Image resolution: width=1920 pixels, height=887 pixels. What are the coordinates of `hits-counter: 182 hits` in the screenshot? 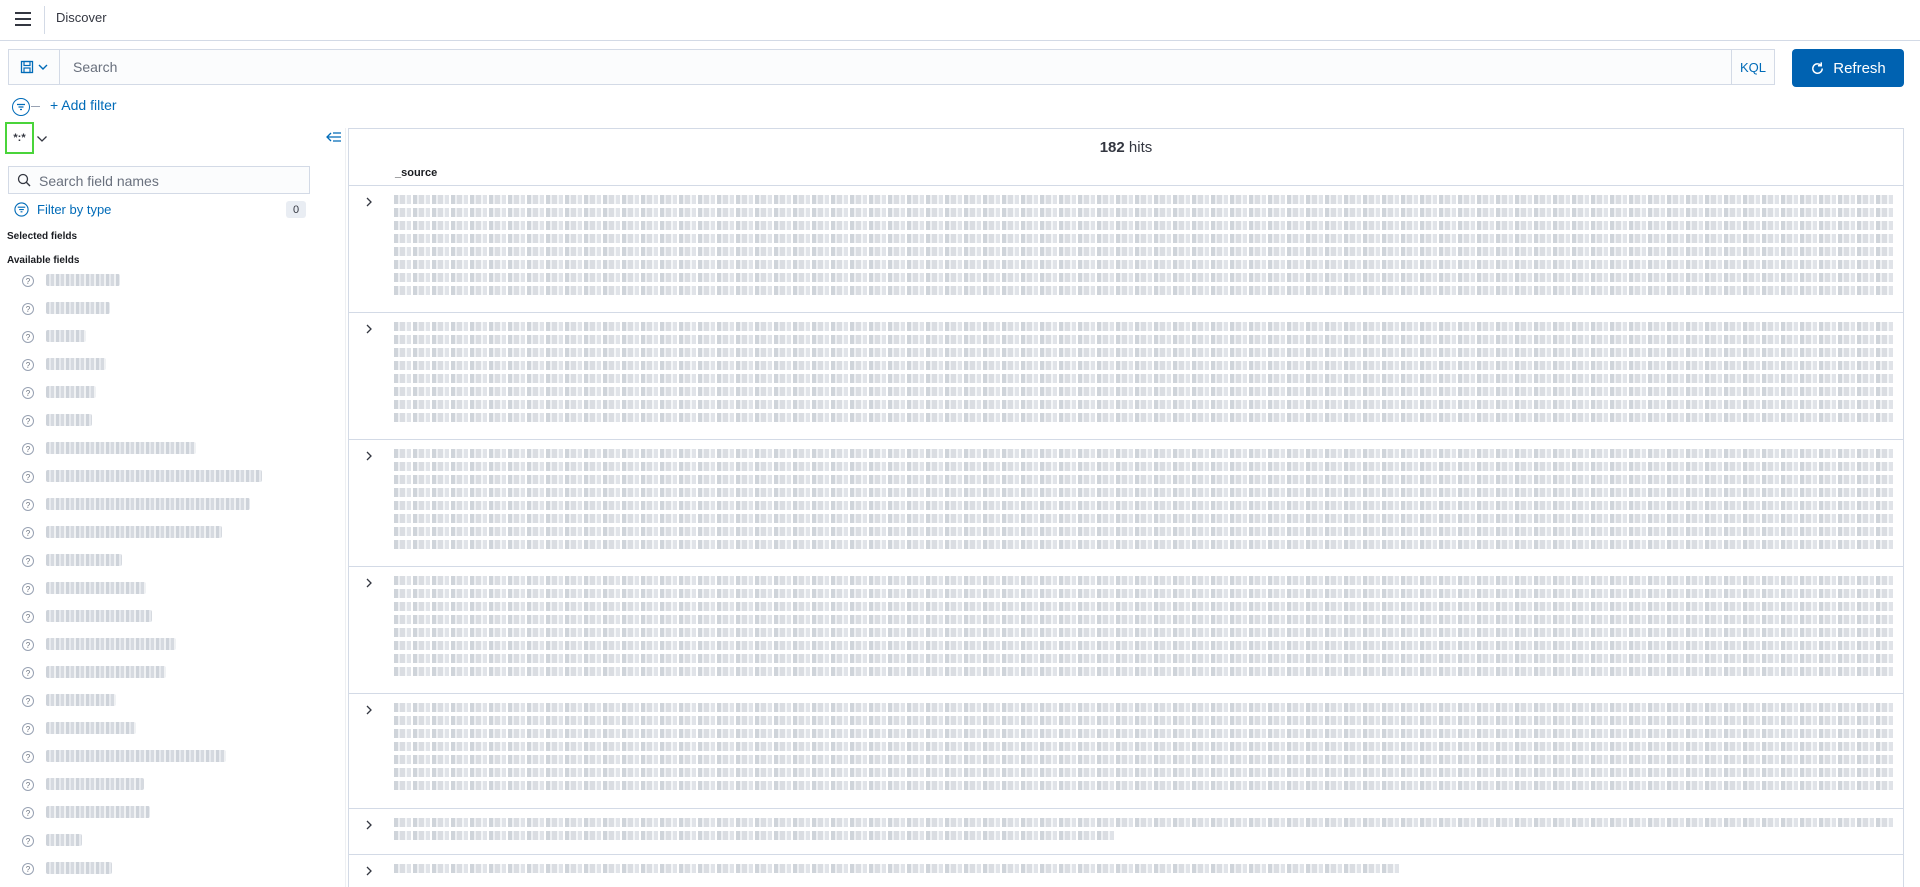 It's located at (1126, 147).